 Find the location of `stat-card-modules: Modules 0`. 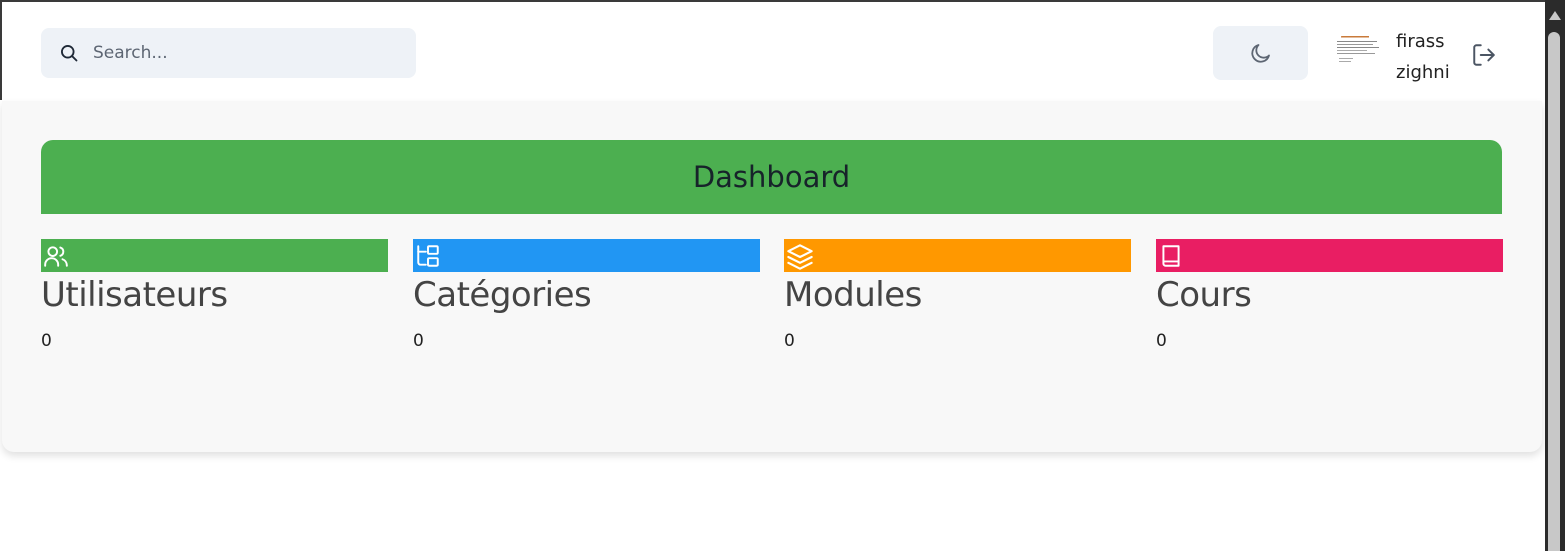

stat-card-modules: Modules 0 is located at coordinates (957, 295).